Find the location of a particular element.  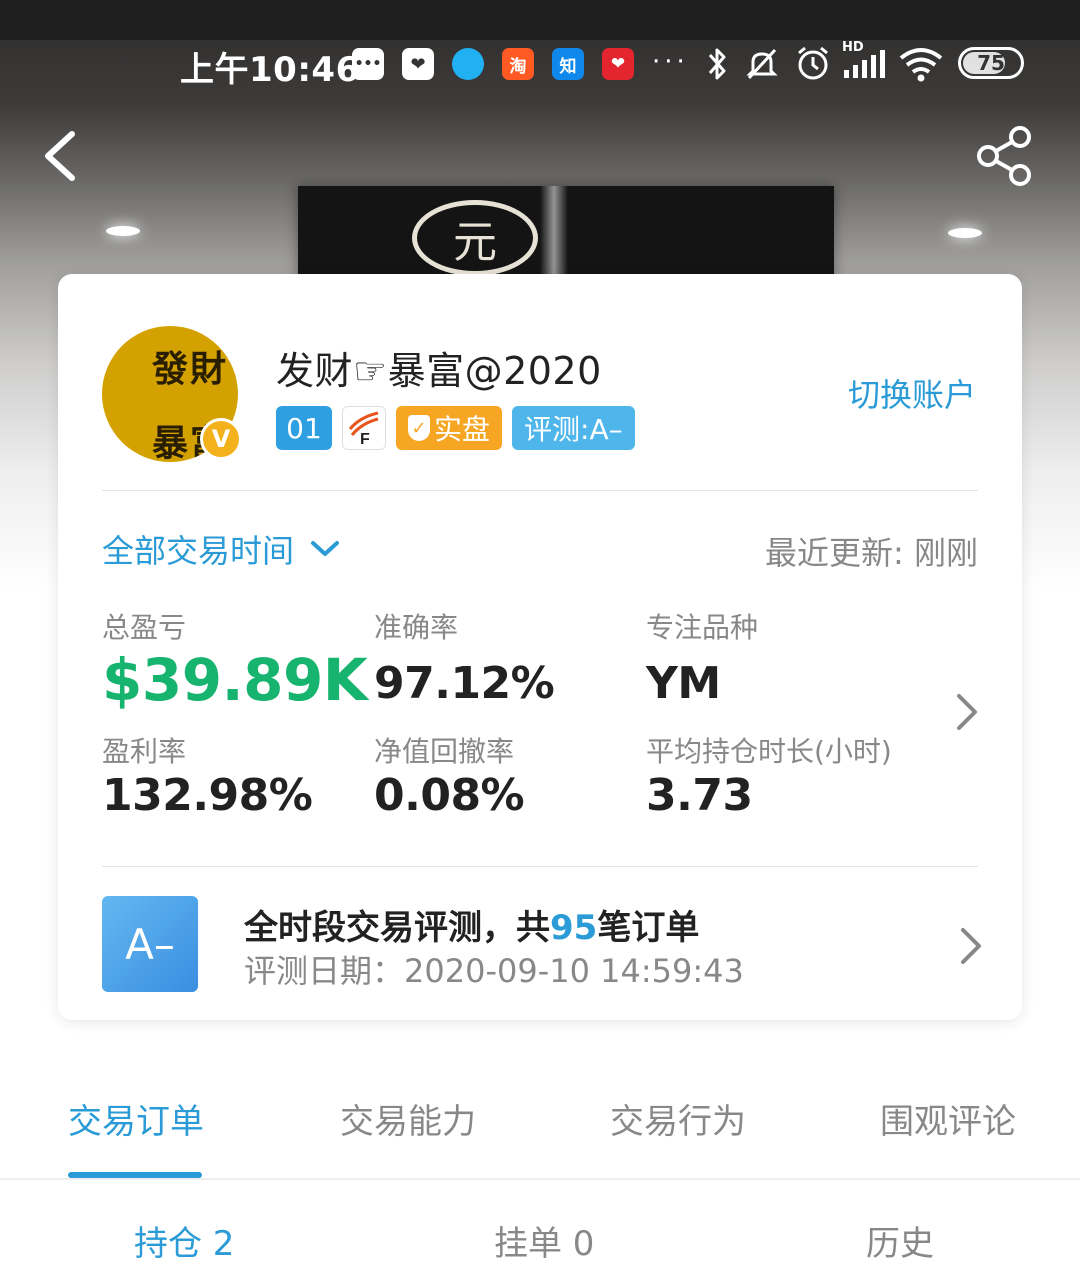

status-bar: 上午10:46 ••• ❤ 淘 知 ❤ ··· HD 75 is located at coordinates (540, 64).